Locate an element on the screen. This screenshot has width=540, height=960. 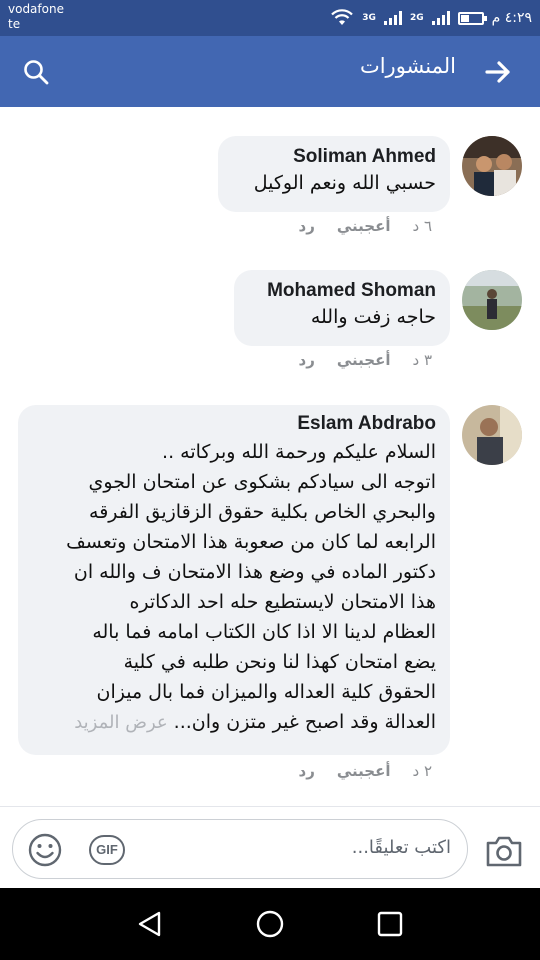
emoji-icon is located at coordinates (45, 850).